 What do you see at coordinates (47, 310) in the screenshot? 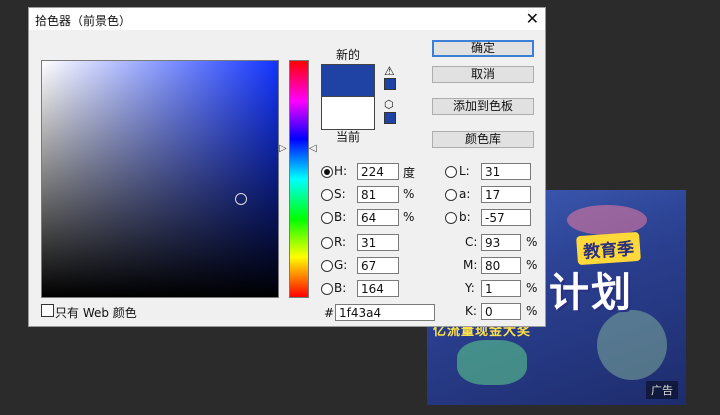
I see `web-colors-only-checkbox` at bounding box center [47, 310].